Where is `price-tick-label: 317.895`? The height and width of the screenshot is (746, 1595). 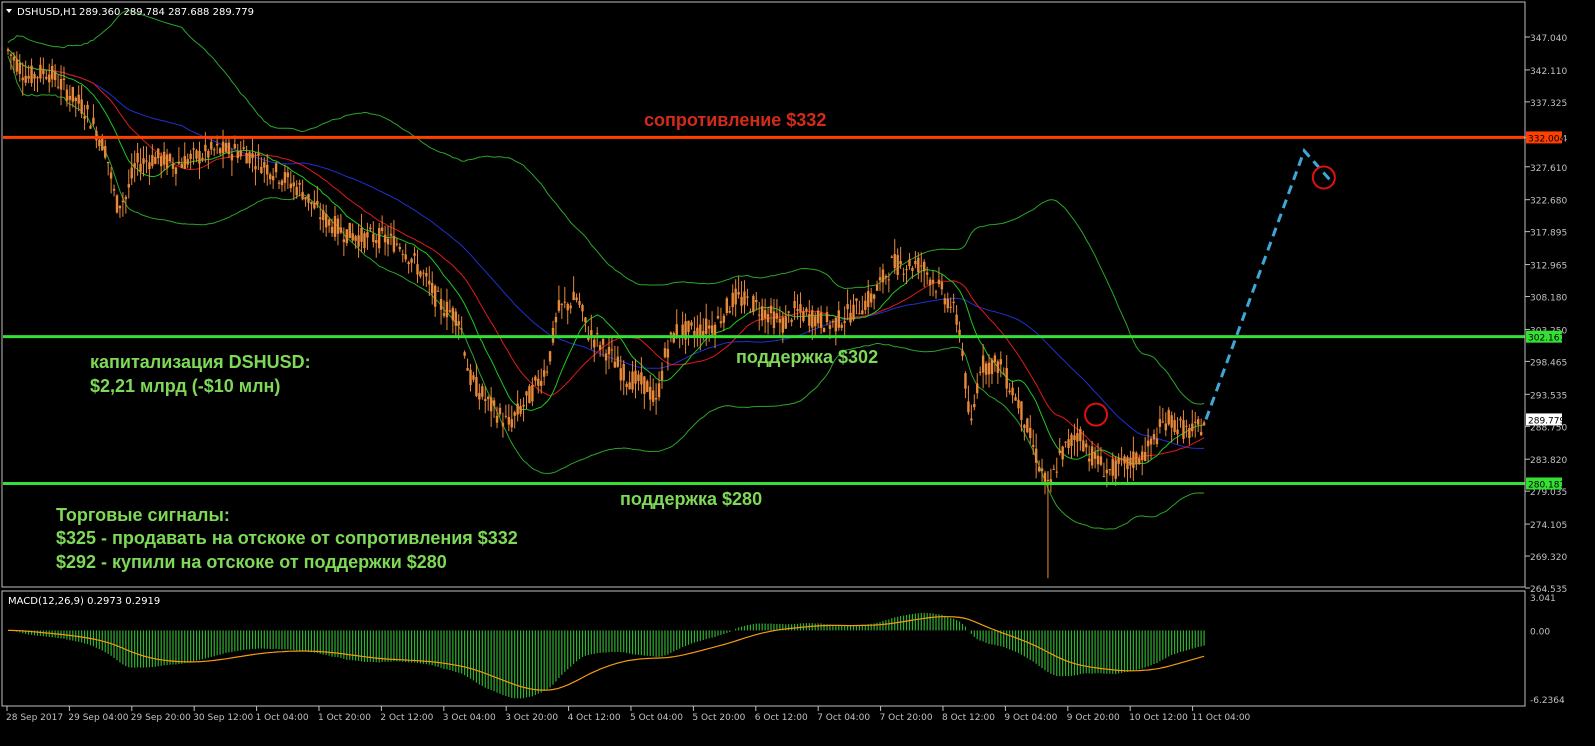
price-tick-label: 317.895 is located at coordinates (1548, 234).